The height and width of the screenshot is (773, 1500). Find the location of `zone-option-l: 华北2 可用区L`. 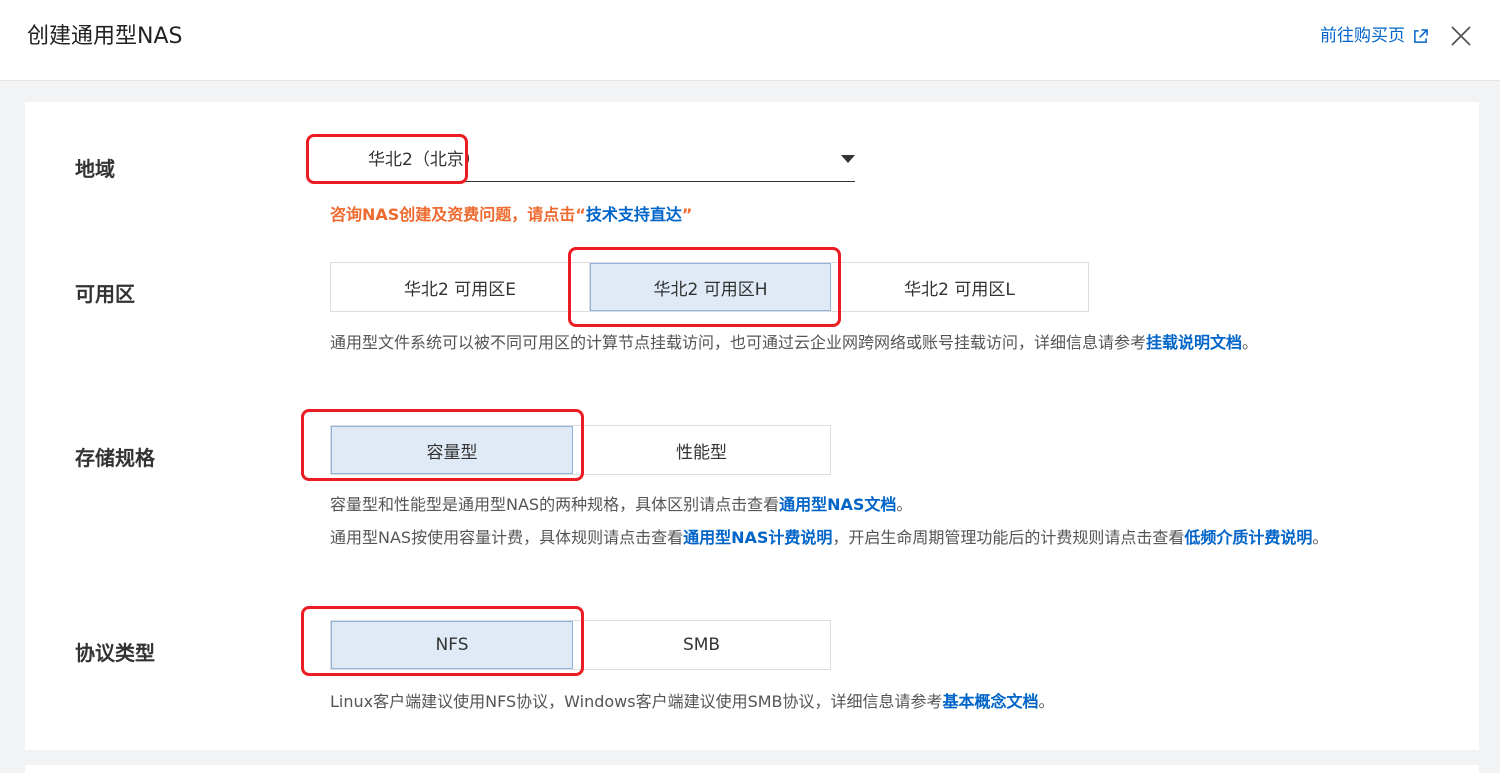

zone-option-l: 华北2 可用区L is located at coordinates (959, 287).